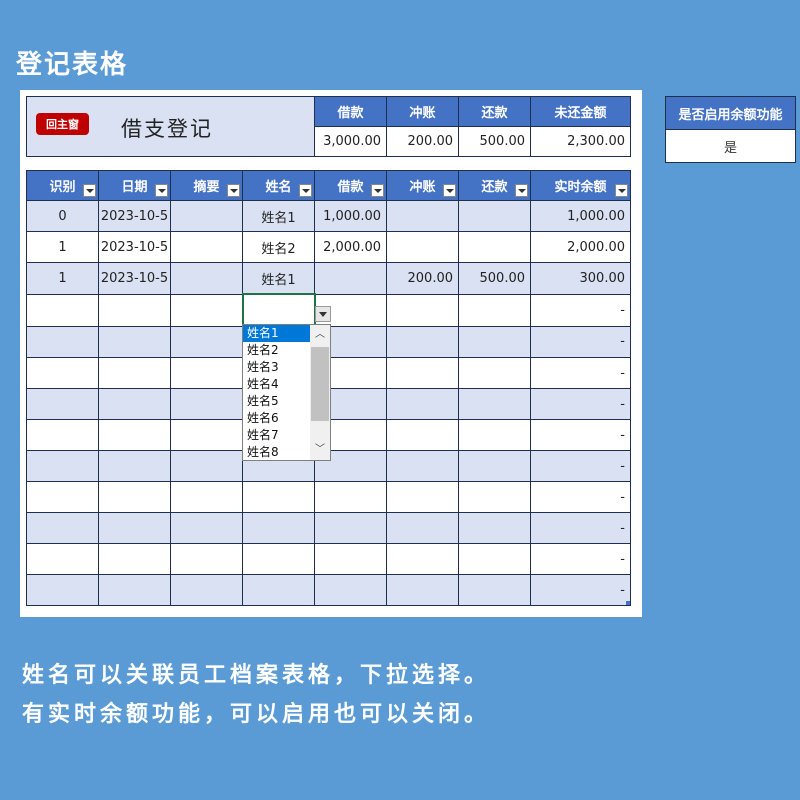  Describe the element at coordinates (320, 450) in the screenshot. I see `chevron-down-icon: ﹀` at that location.